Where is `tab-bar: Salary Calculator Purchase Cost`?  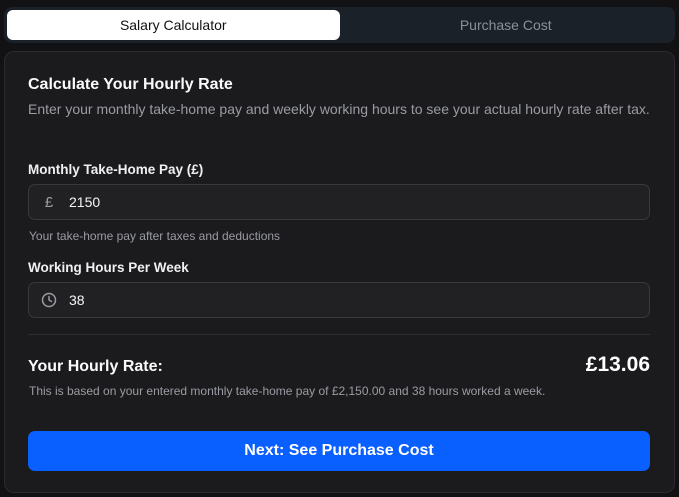 tab-bar: Salary Calculator Purchase Cost is located at coordinates (339, 25).